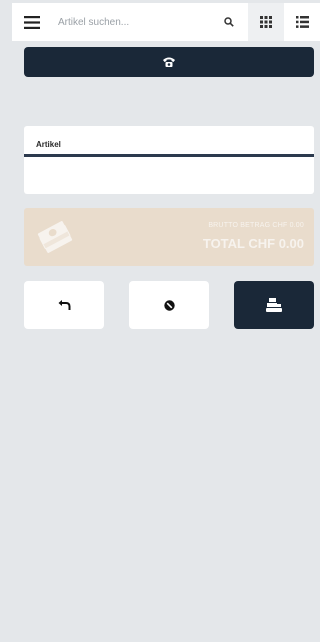 The height and width of the screenshot is (642, 320). I want to click on cash-register-icon, so click(274, 305).